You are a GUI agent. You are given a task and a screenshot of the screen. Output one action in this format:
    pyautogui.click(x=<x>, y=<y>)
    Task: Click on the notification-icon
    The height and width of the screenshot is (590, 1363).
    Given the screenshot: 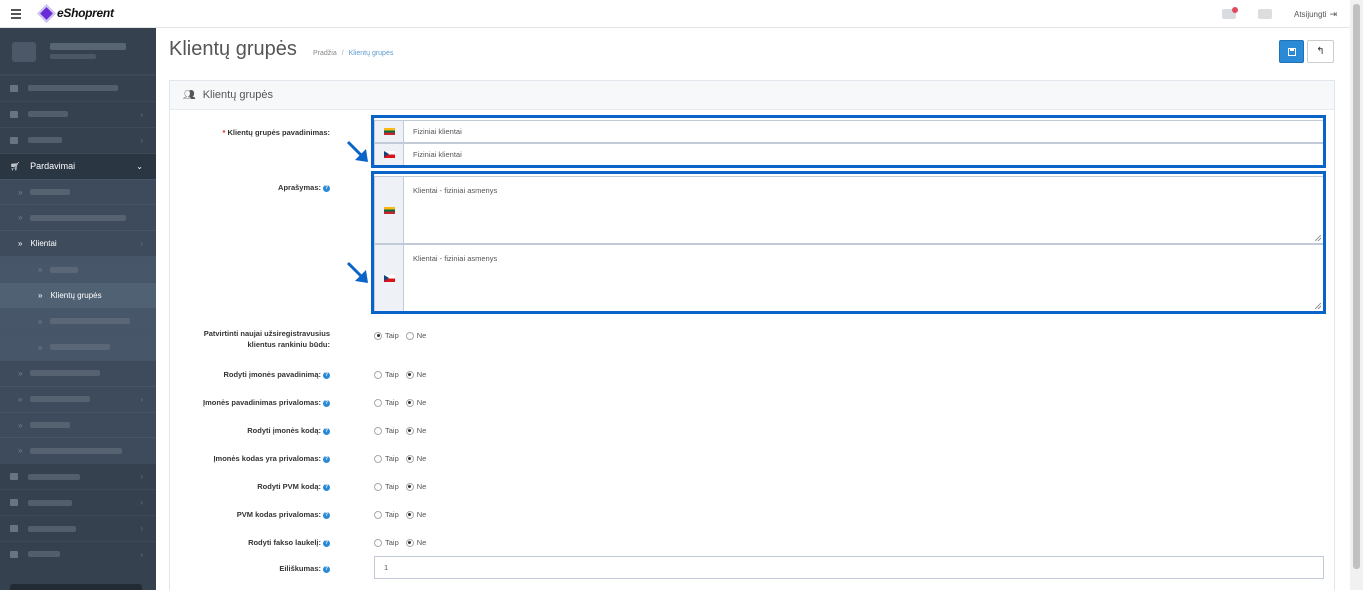 What is the action you would take?
    pyautogui.click(x=1229, y=13)
    